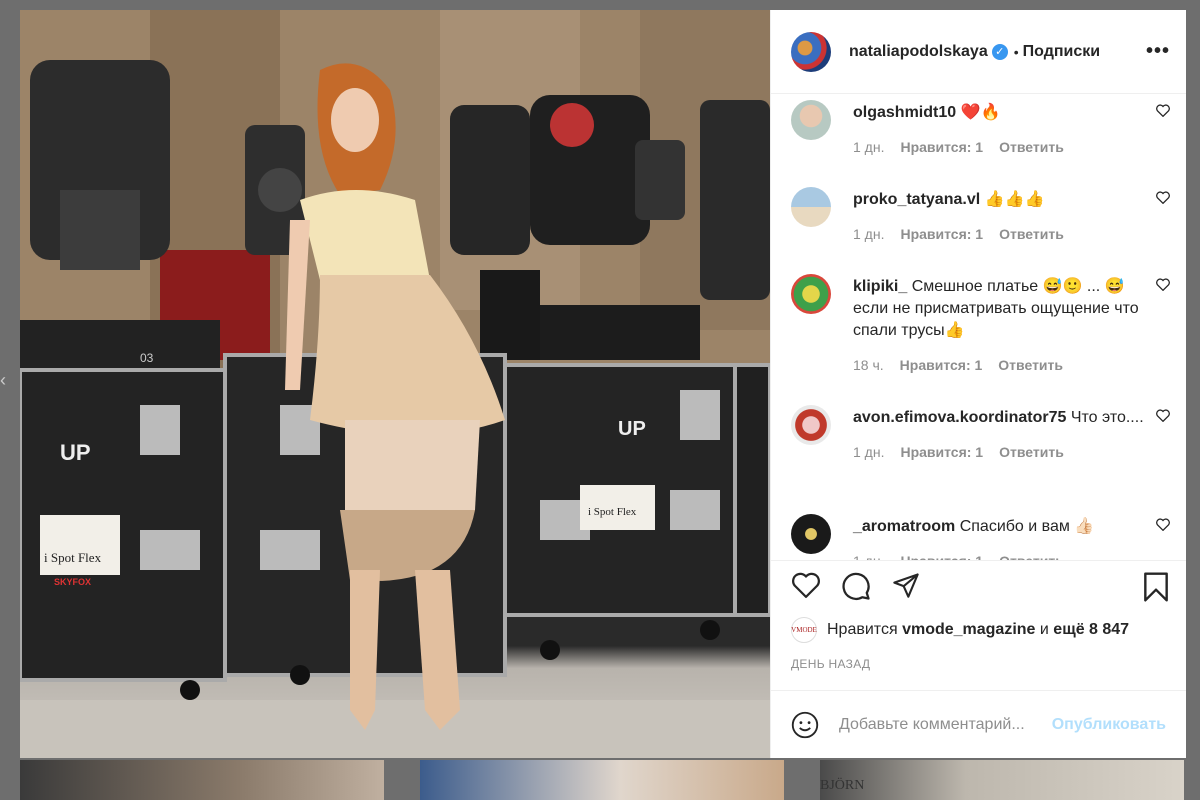 The height and width of the screenshot is (800, 1200). I want to click on case-up-text-left: UP, so click(75, 452).